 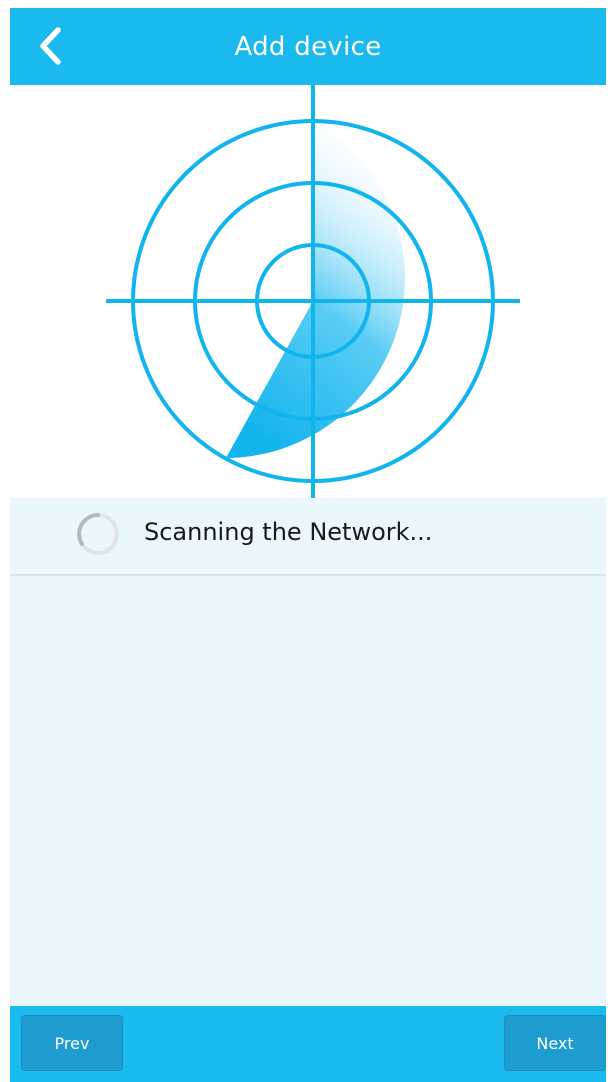 I want to click on next-button: Next, so click(x=555, y=1043).